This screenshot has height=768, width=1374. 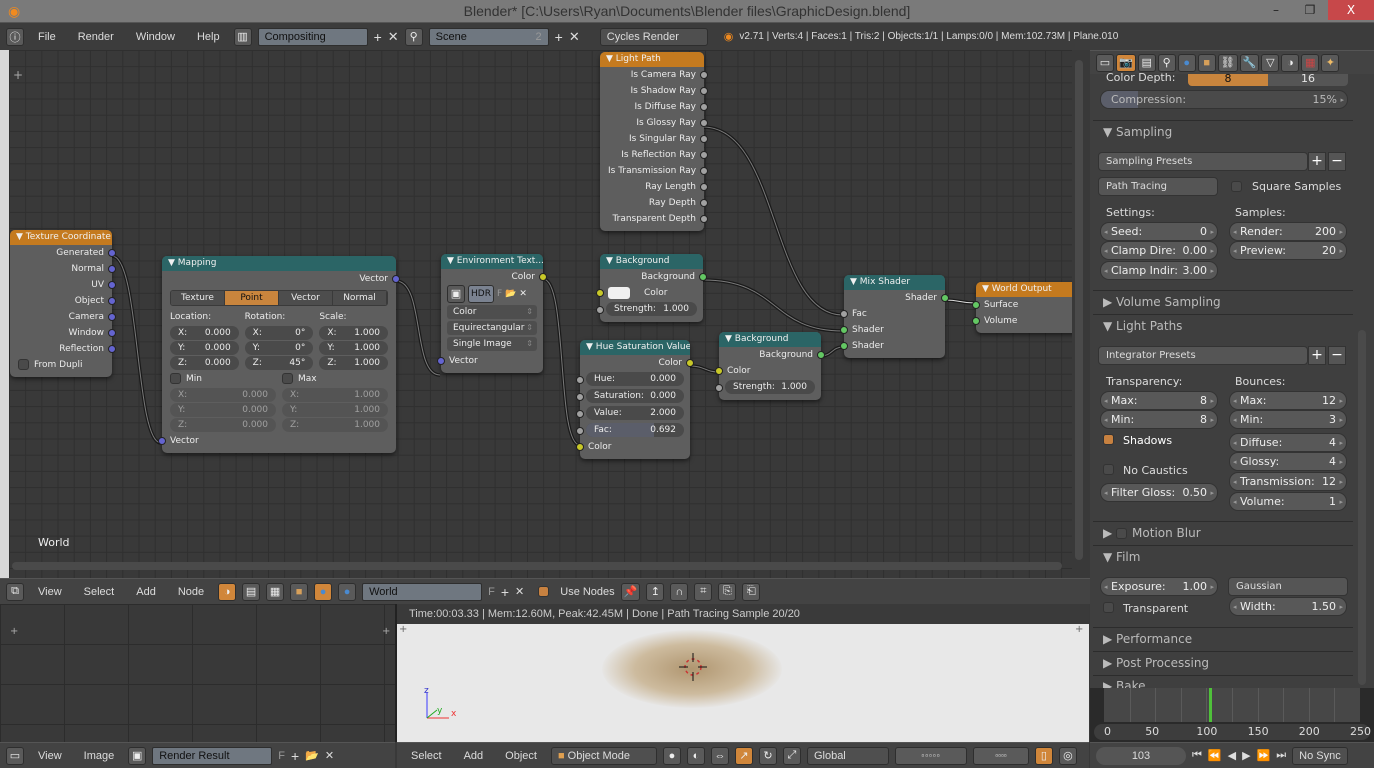 What do you see at coordinates (635, 430) in the screenshot?
I see `value-field: Fac: 0.692` at bounding box center [635, 430].